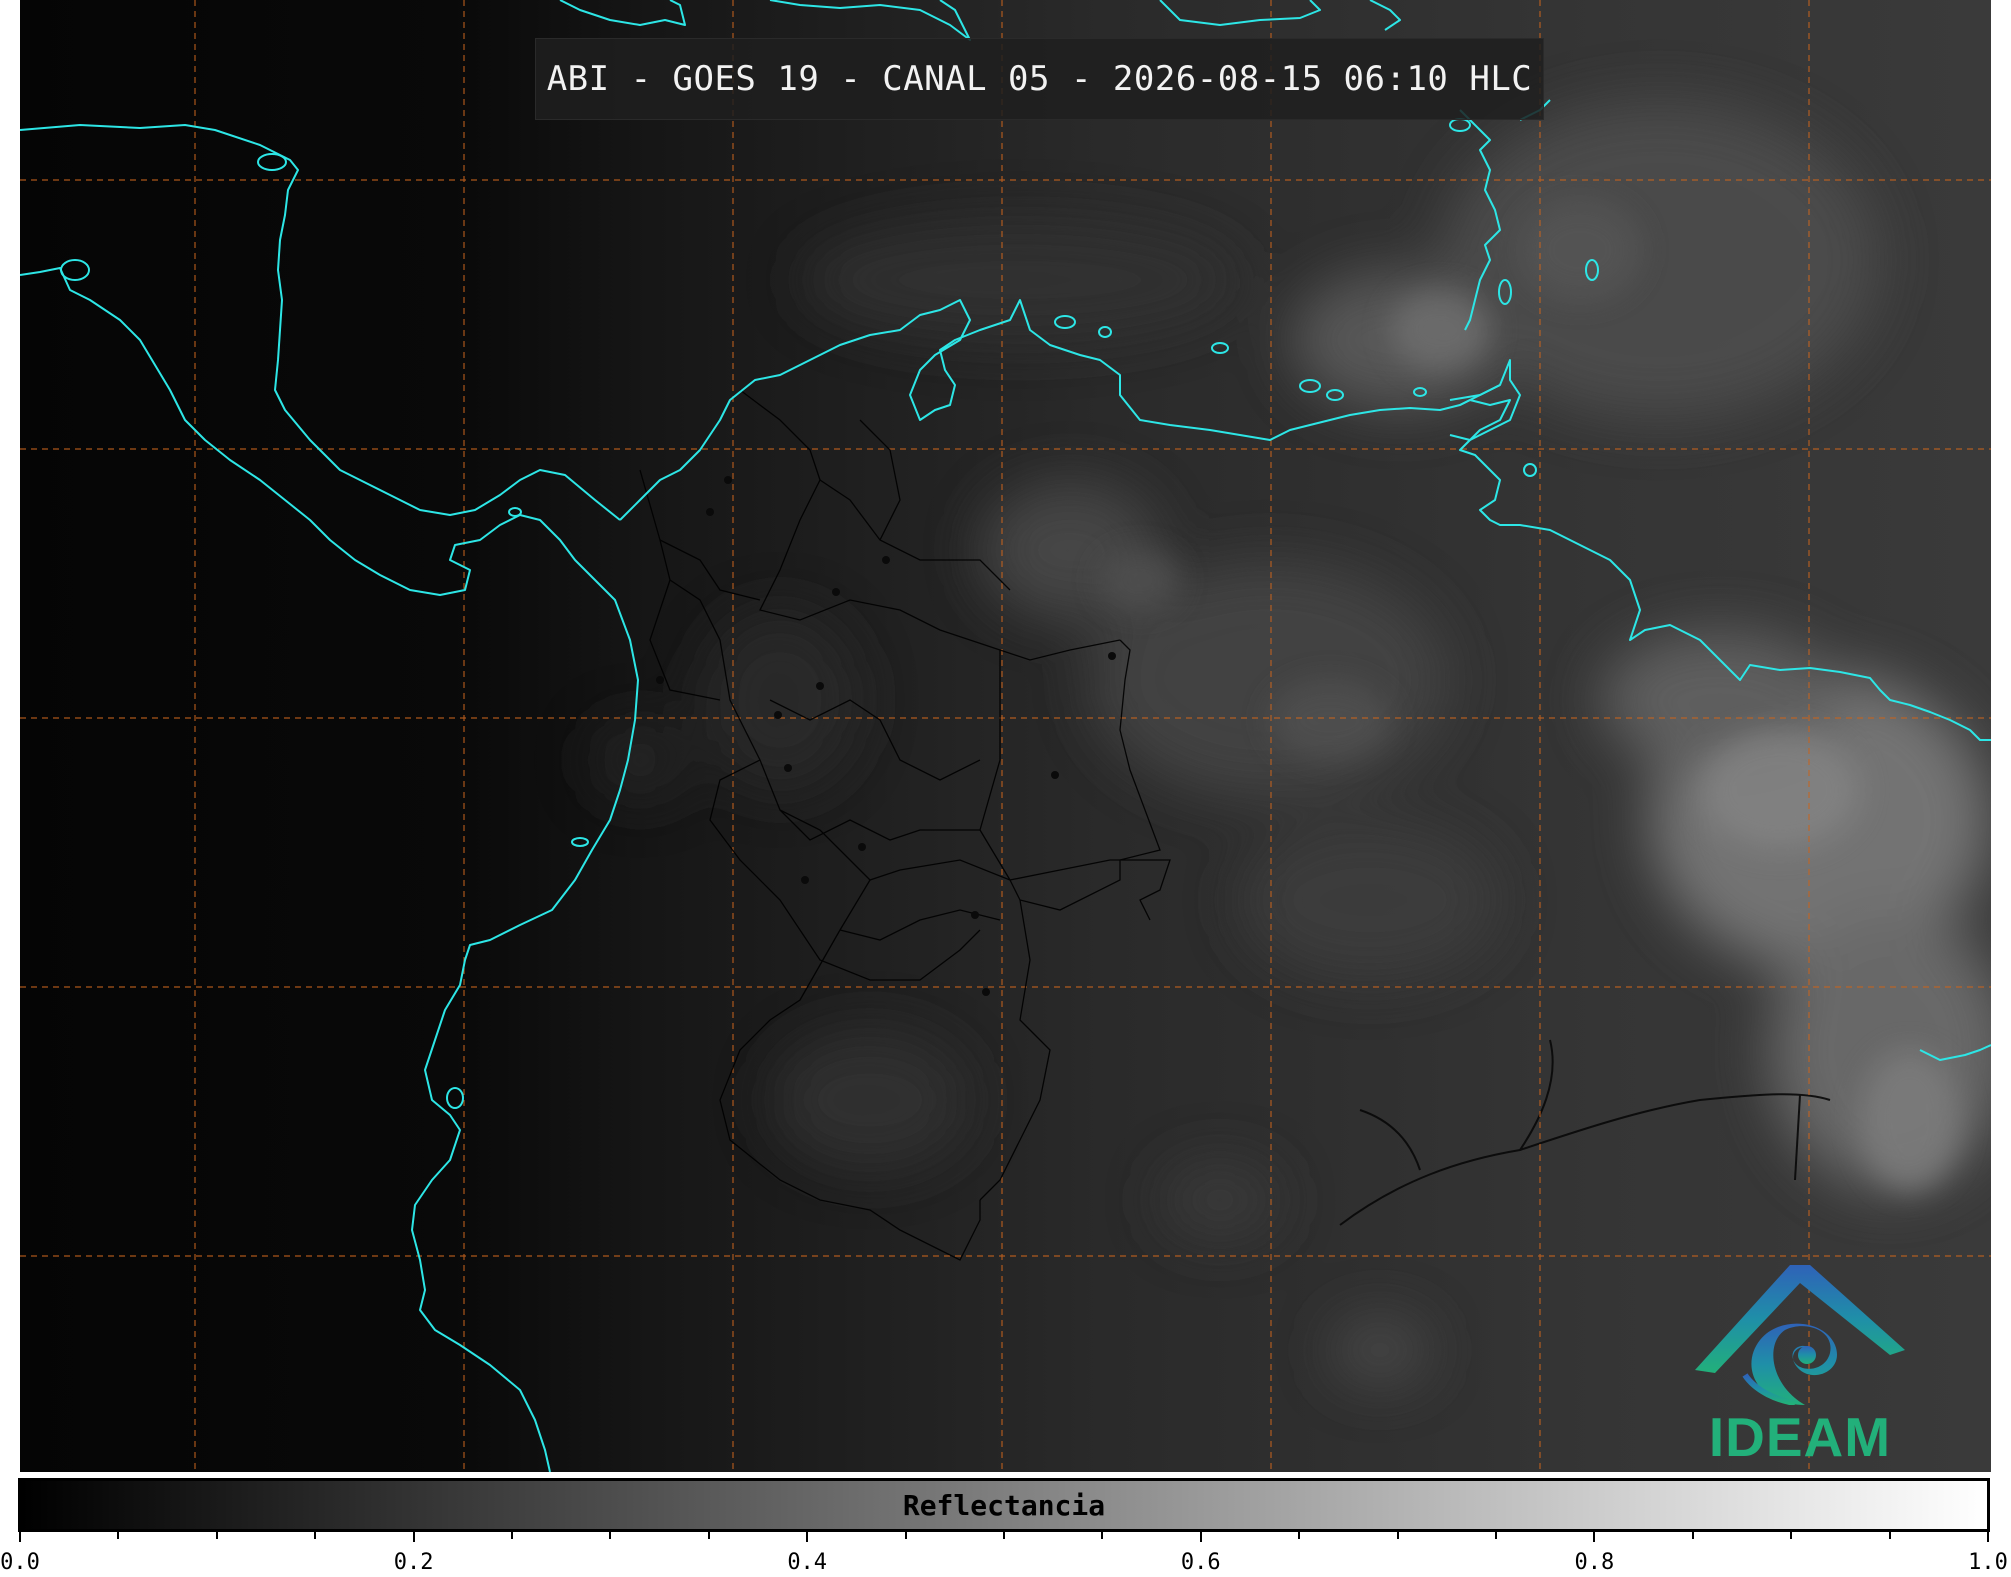 This screenshot has height=1577, width=2011. What do you see at coordinates (1200, 1562) in the screenshot?
I see `colorbar-tick-label: 0.6` at bounding box center [1200, 1562].